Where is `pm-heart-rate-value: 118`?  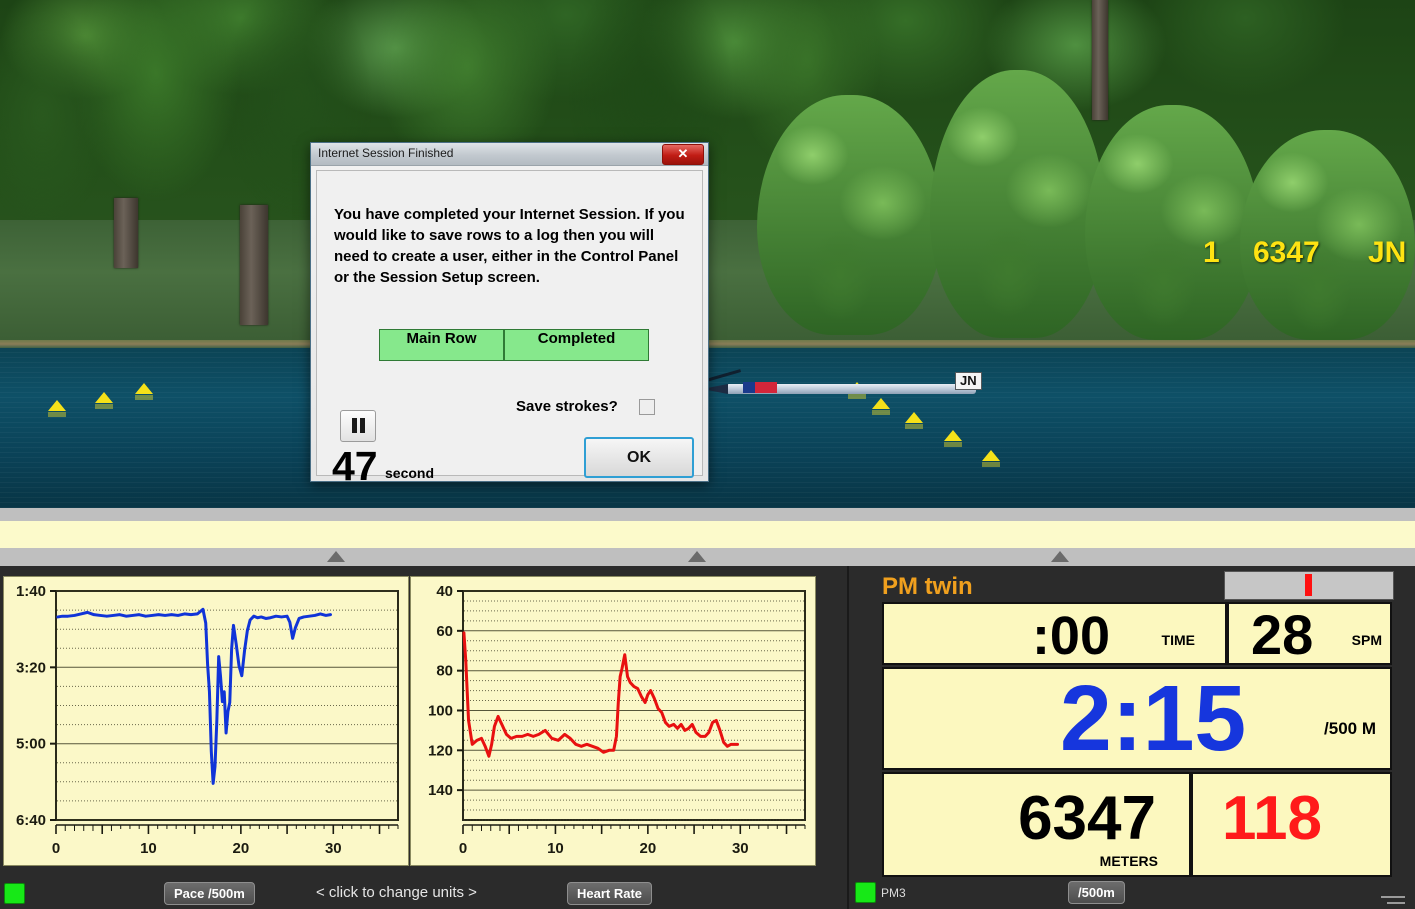 pm-heart-rate-value: 118 is located at coordinates (1272, 818).